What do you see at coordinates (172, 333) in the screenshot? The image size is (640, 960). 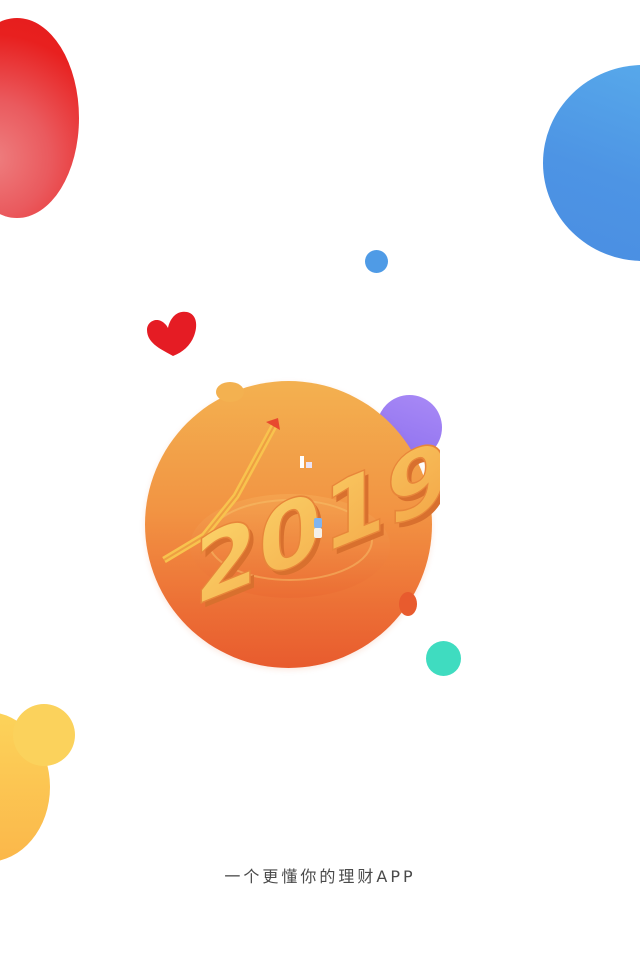 I see `heart-icon` at bounding box center [172, 333].